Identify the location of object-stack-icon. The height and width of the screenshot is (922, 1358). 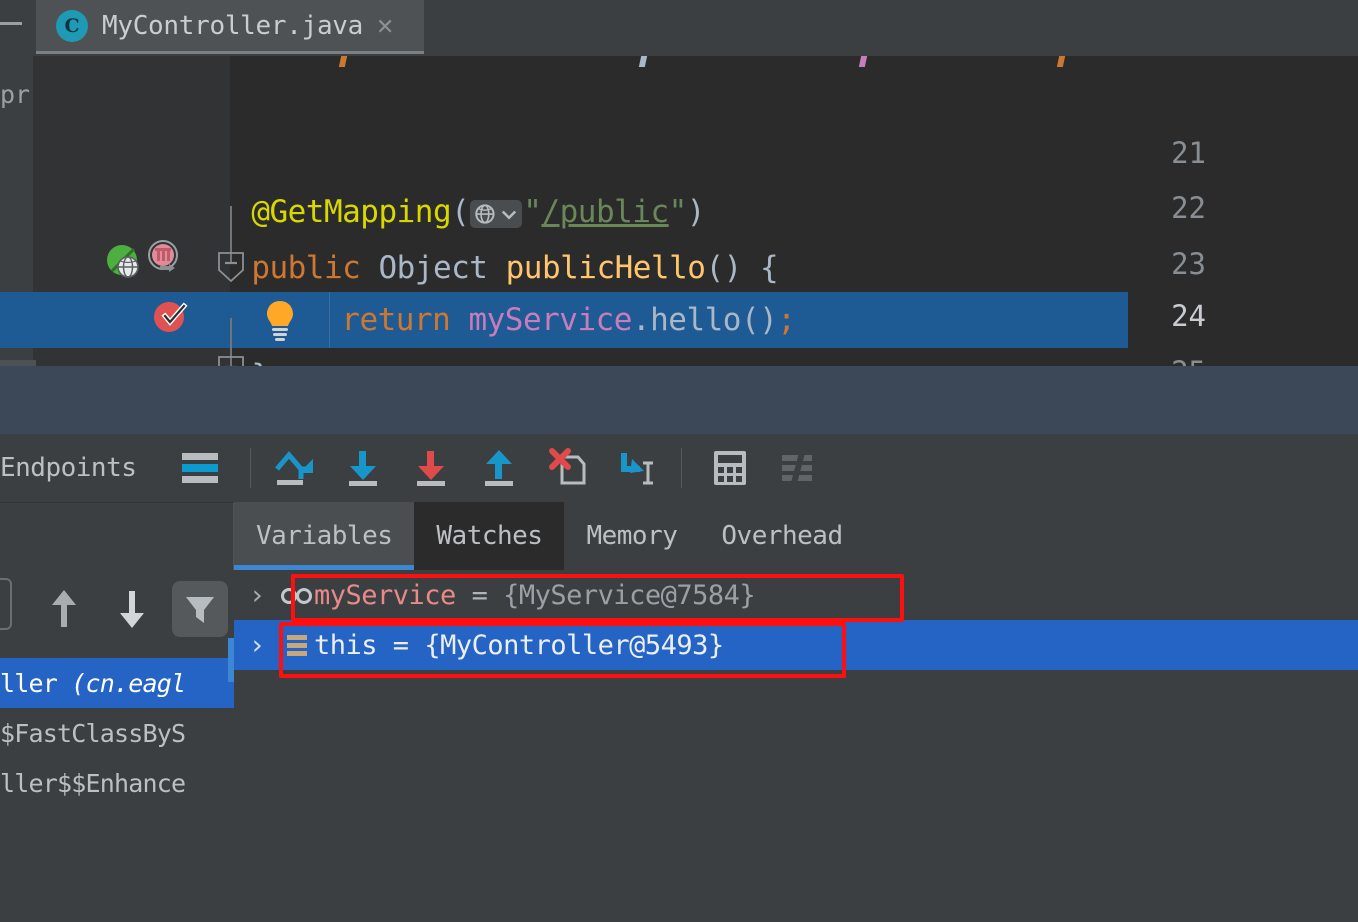
(297, 645).